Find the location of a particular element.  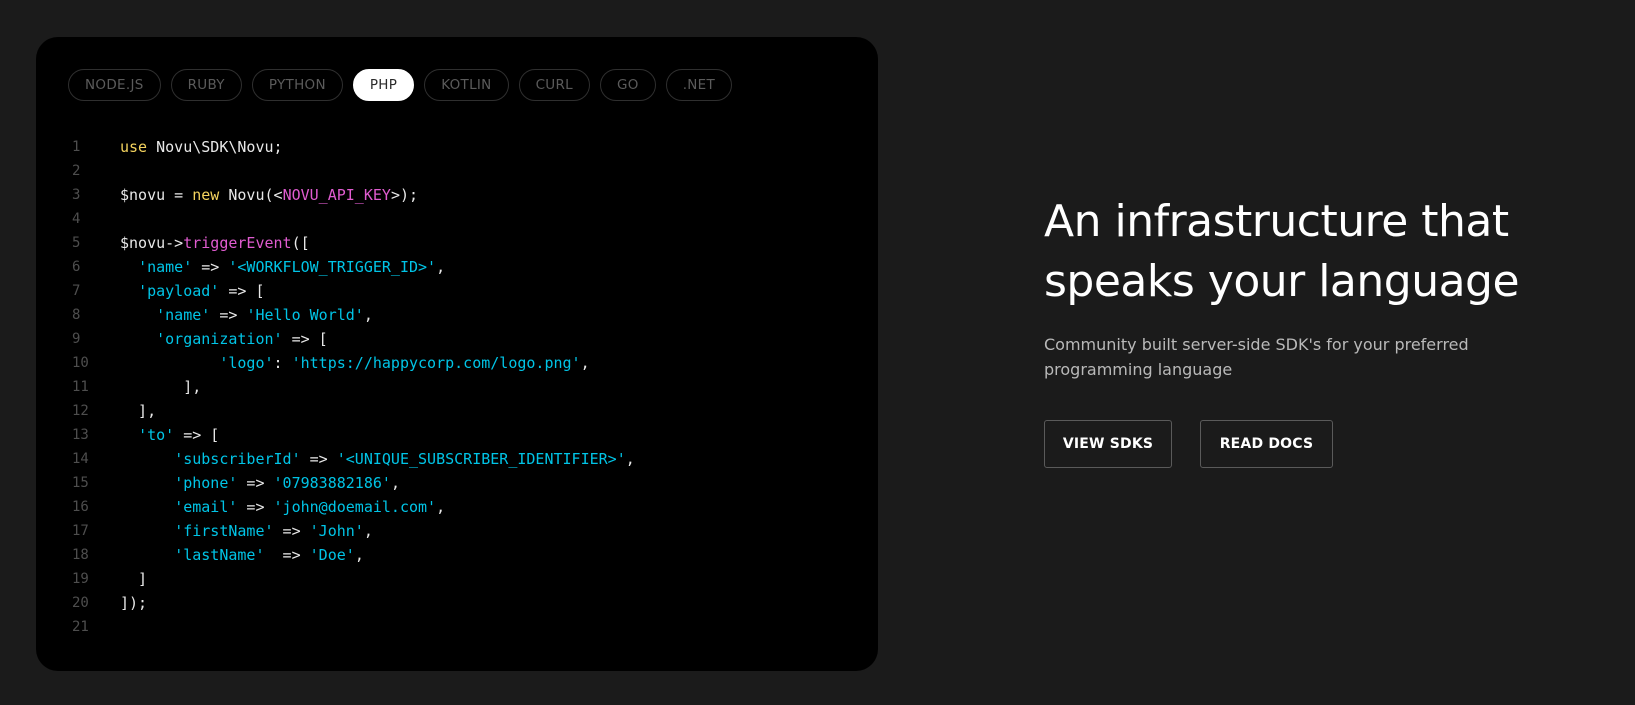

code-token: 'name' is located at coordinates (183, 315).